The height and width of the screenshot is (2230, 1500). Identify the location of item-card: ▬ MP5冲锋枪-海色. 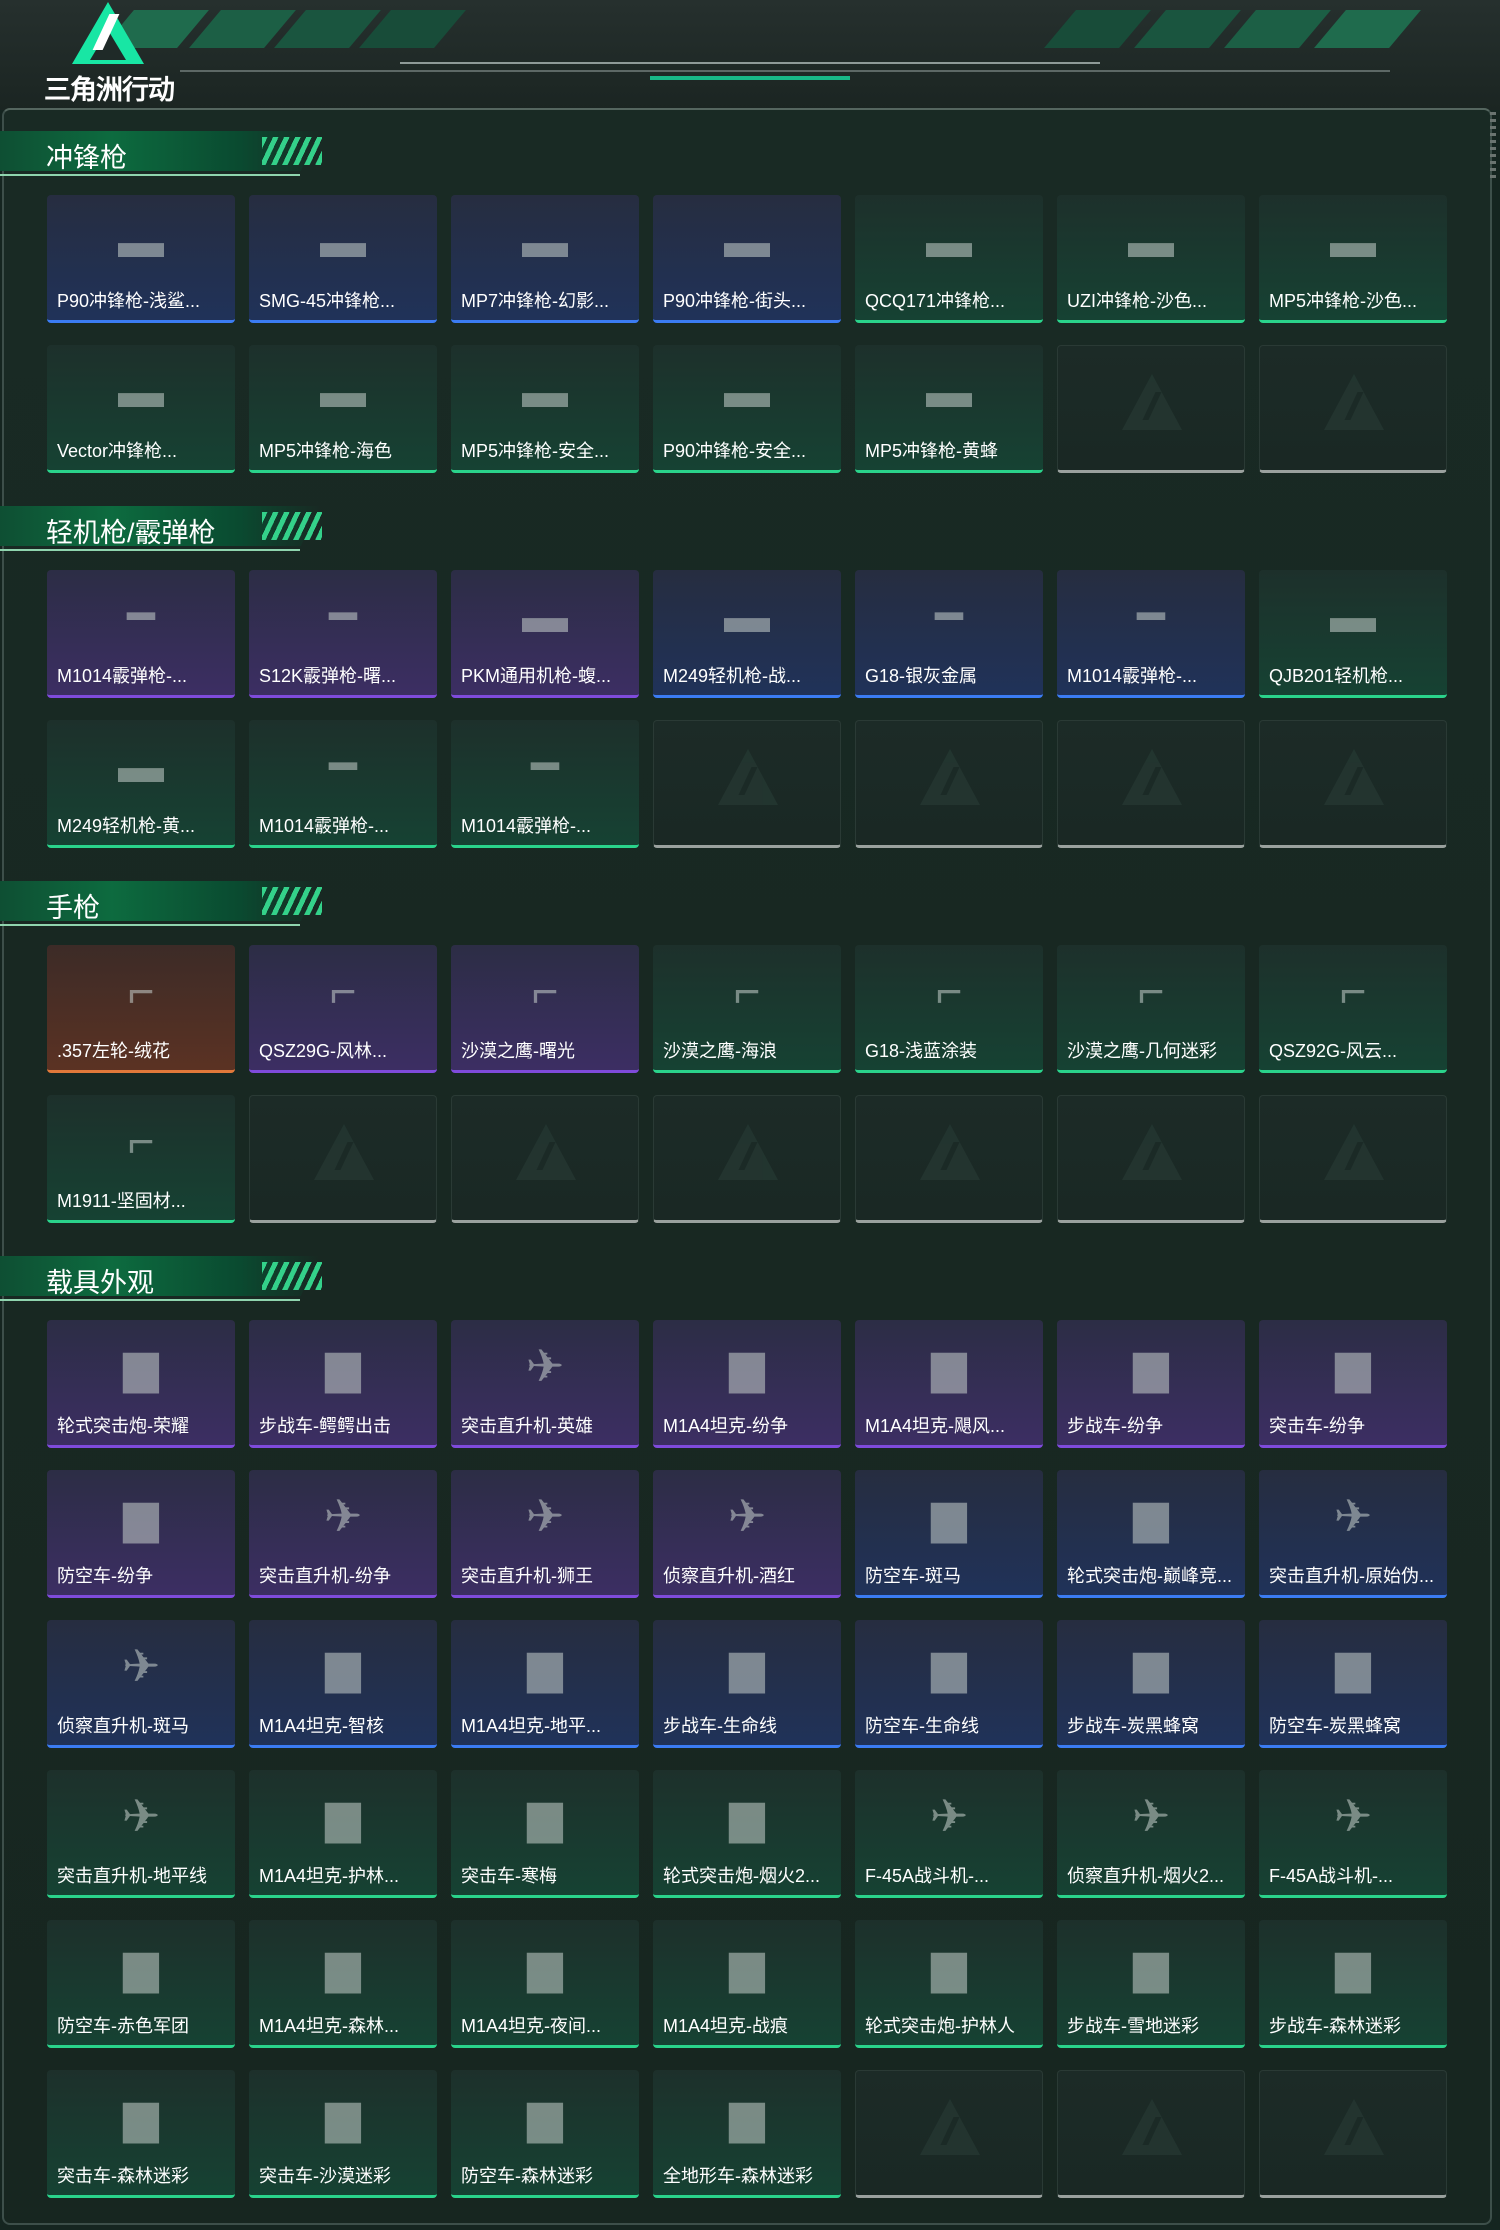
(343, 409).